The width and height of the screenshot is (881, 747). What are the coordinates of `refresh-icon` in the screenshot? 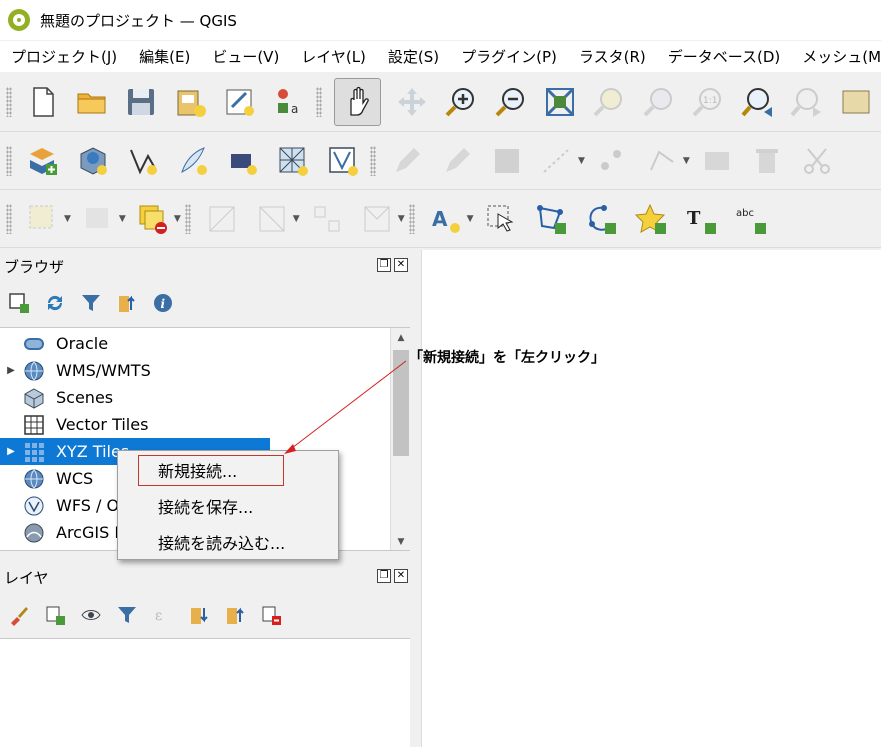 It's located at (55, 303).